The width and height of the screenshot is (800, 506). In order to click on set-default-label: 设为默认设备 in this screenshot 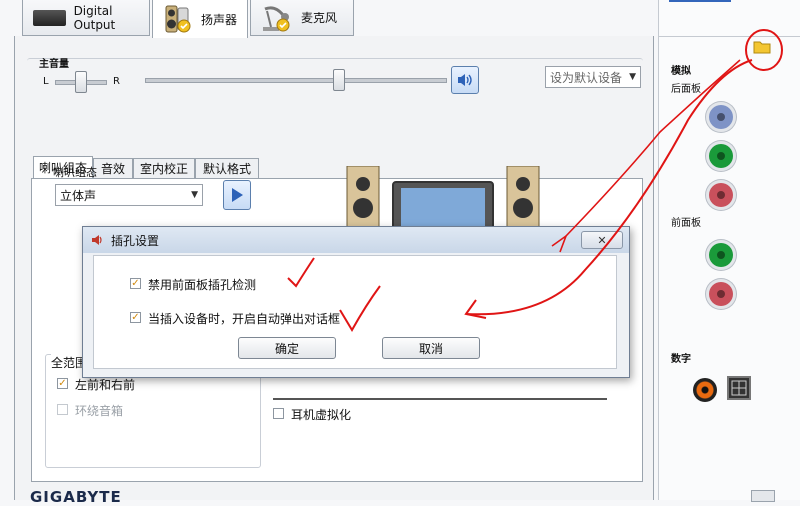, I will do `click(586, 77)`.